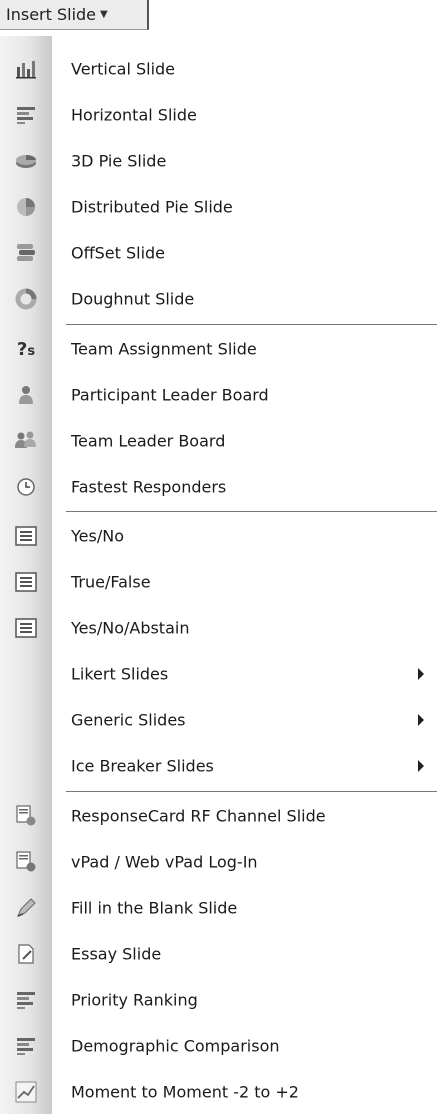 The image size is (437, 1115). I want to click on menu-item-team-leader-board: Team Leader Board, so click(218, 441).